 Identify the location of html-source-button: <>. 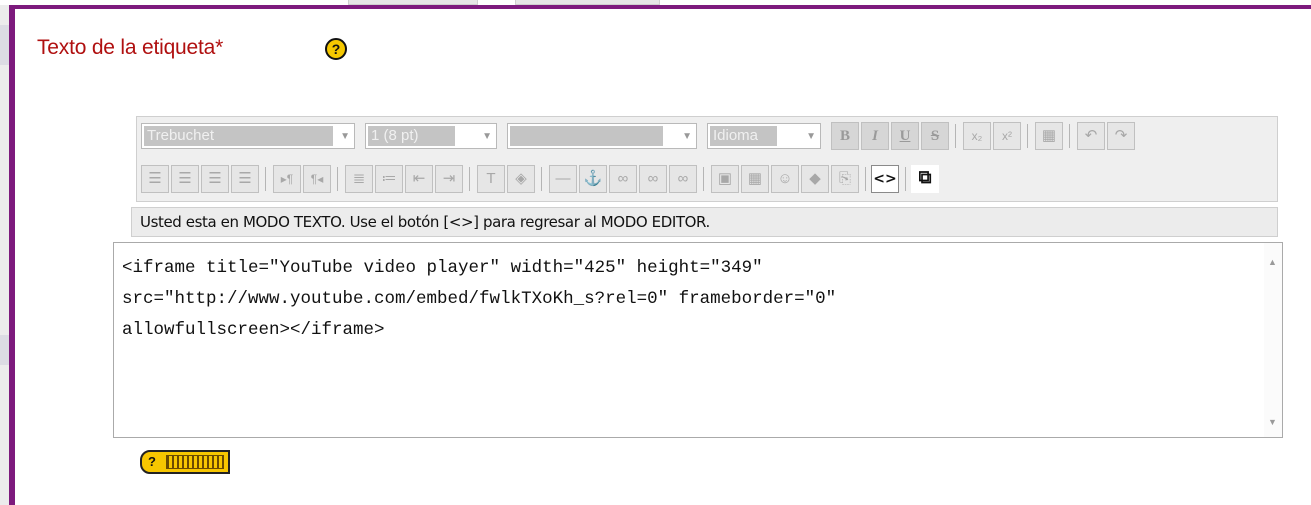
(885, 179).